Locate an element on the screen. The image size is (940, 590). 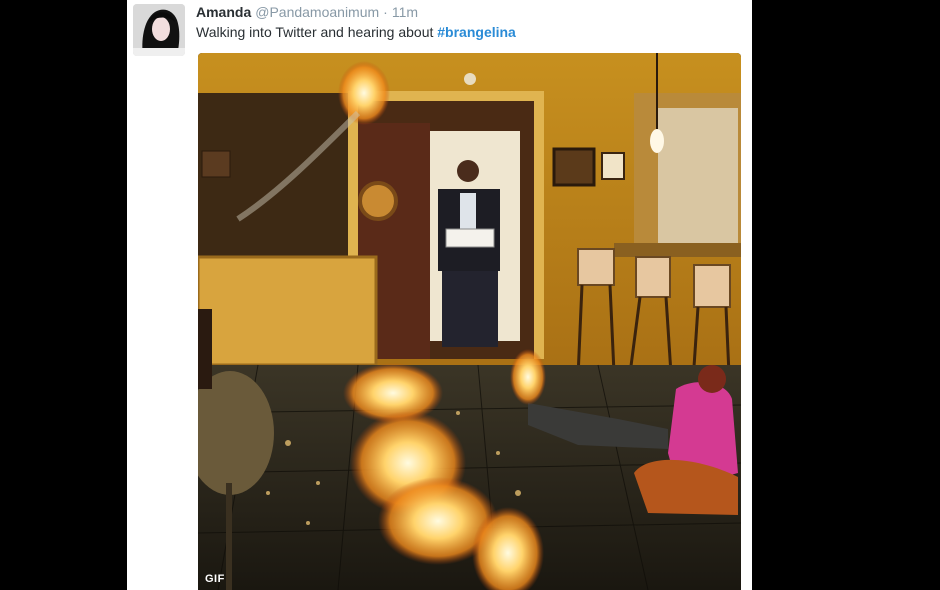
display-name: Amanda is located at coordinates (223, 12).